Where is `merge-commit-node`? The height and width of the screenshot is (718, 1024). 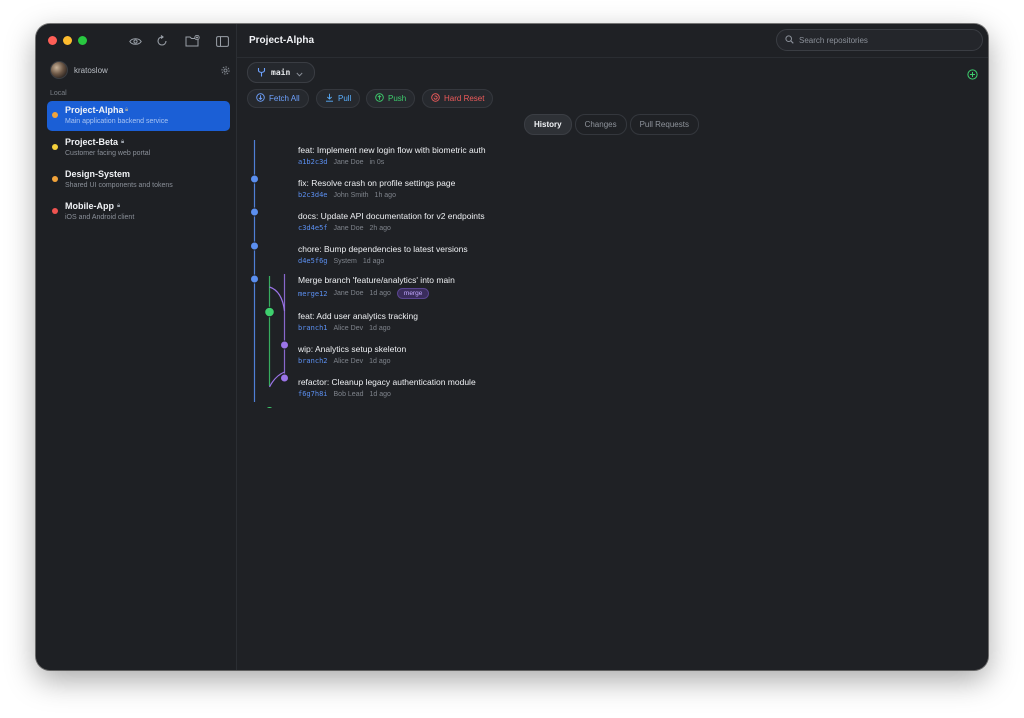
merge-commit-node is located at coordinates (269, 312).